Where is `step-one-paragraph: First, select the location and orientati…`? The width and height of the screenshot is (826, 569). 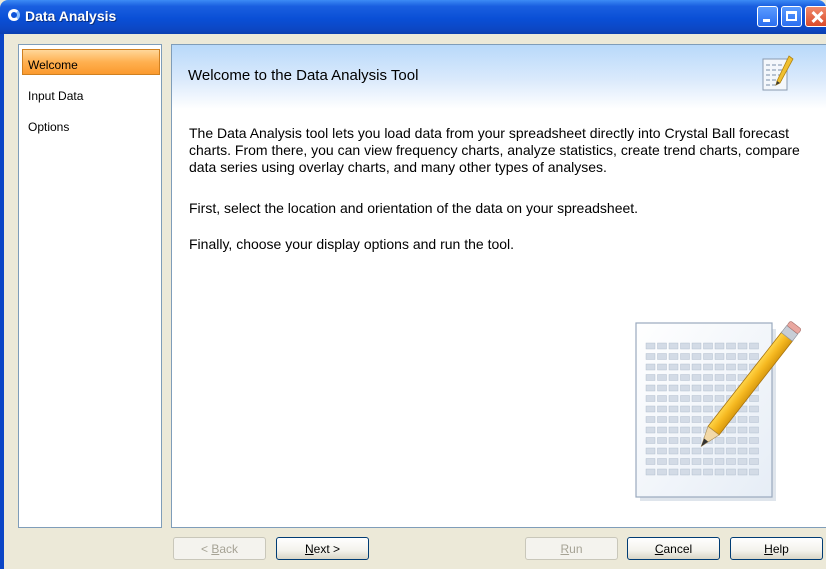 step-one-paragraph: First, select the location and orientati… is located at coordinates (414, 208).